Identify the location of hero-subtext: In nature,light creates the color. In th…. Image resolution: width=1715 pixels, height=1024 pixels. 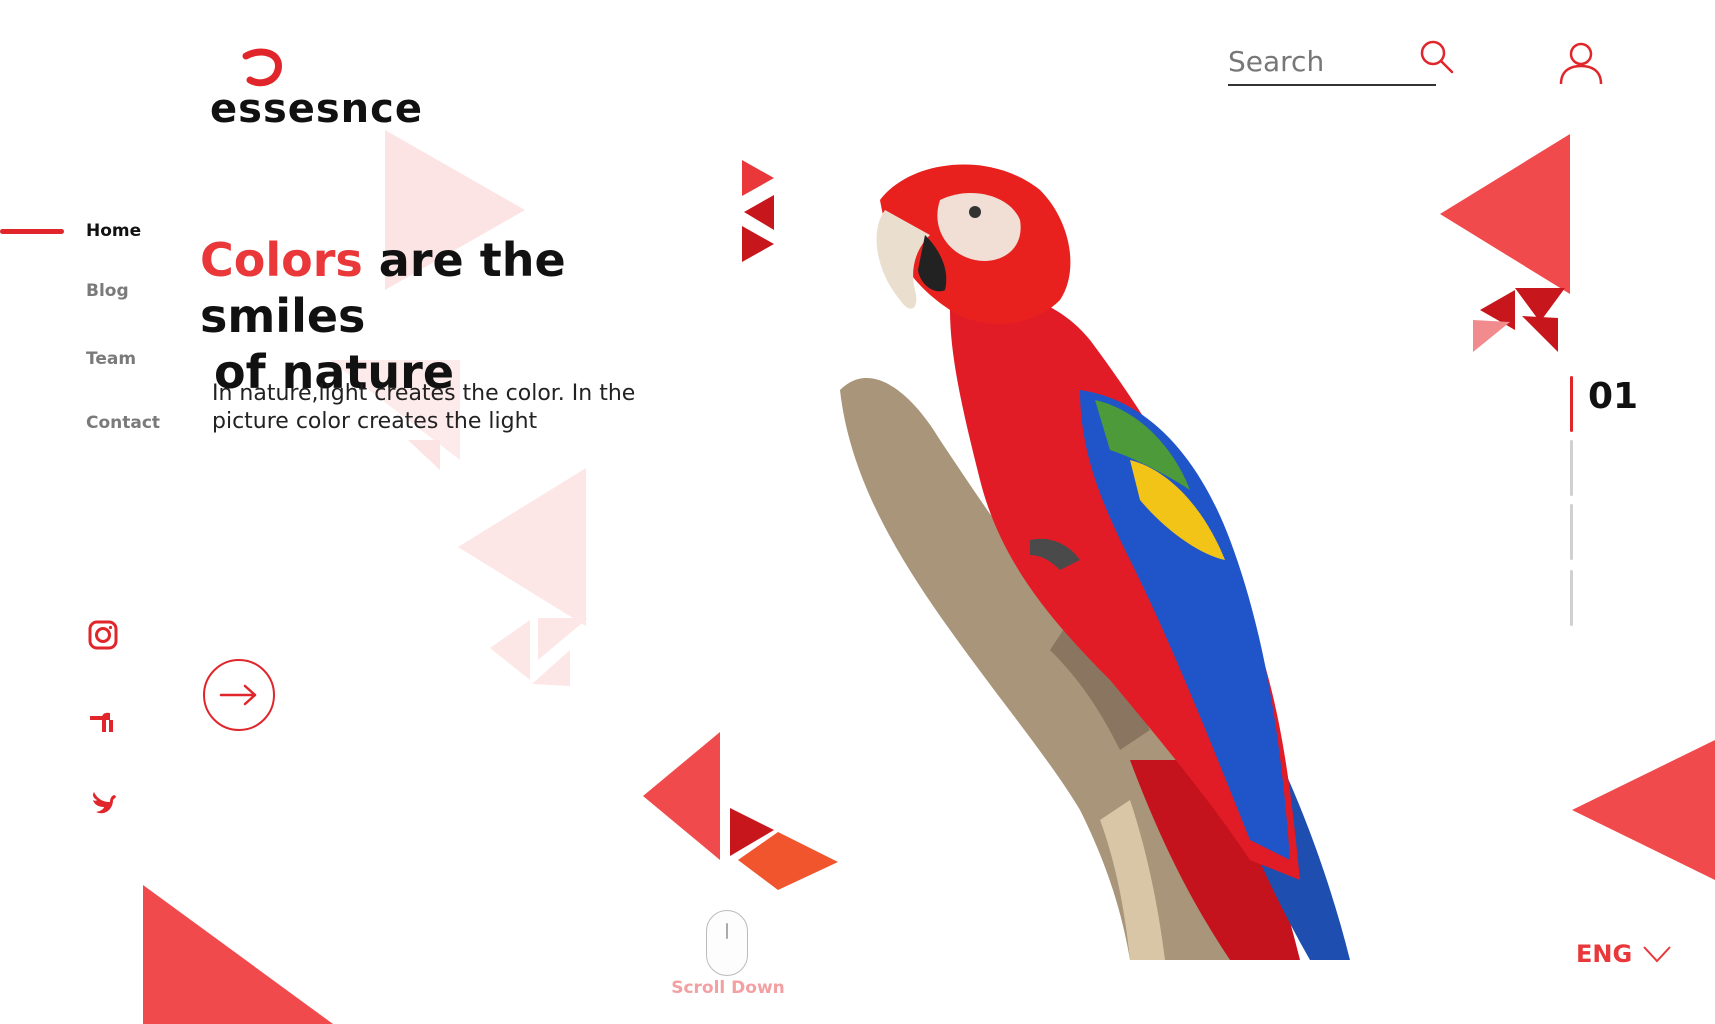
(442, 408).